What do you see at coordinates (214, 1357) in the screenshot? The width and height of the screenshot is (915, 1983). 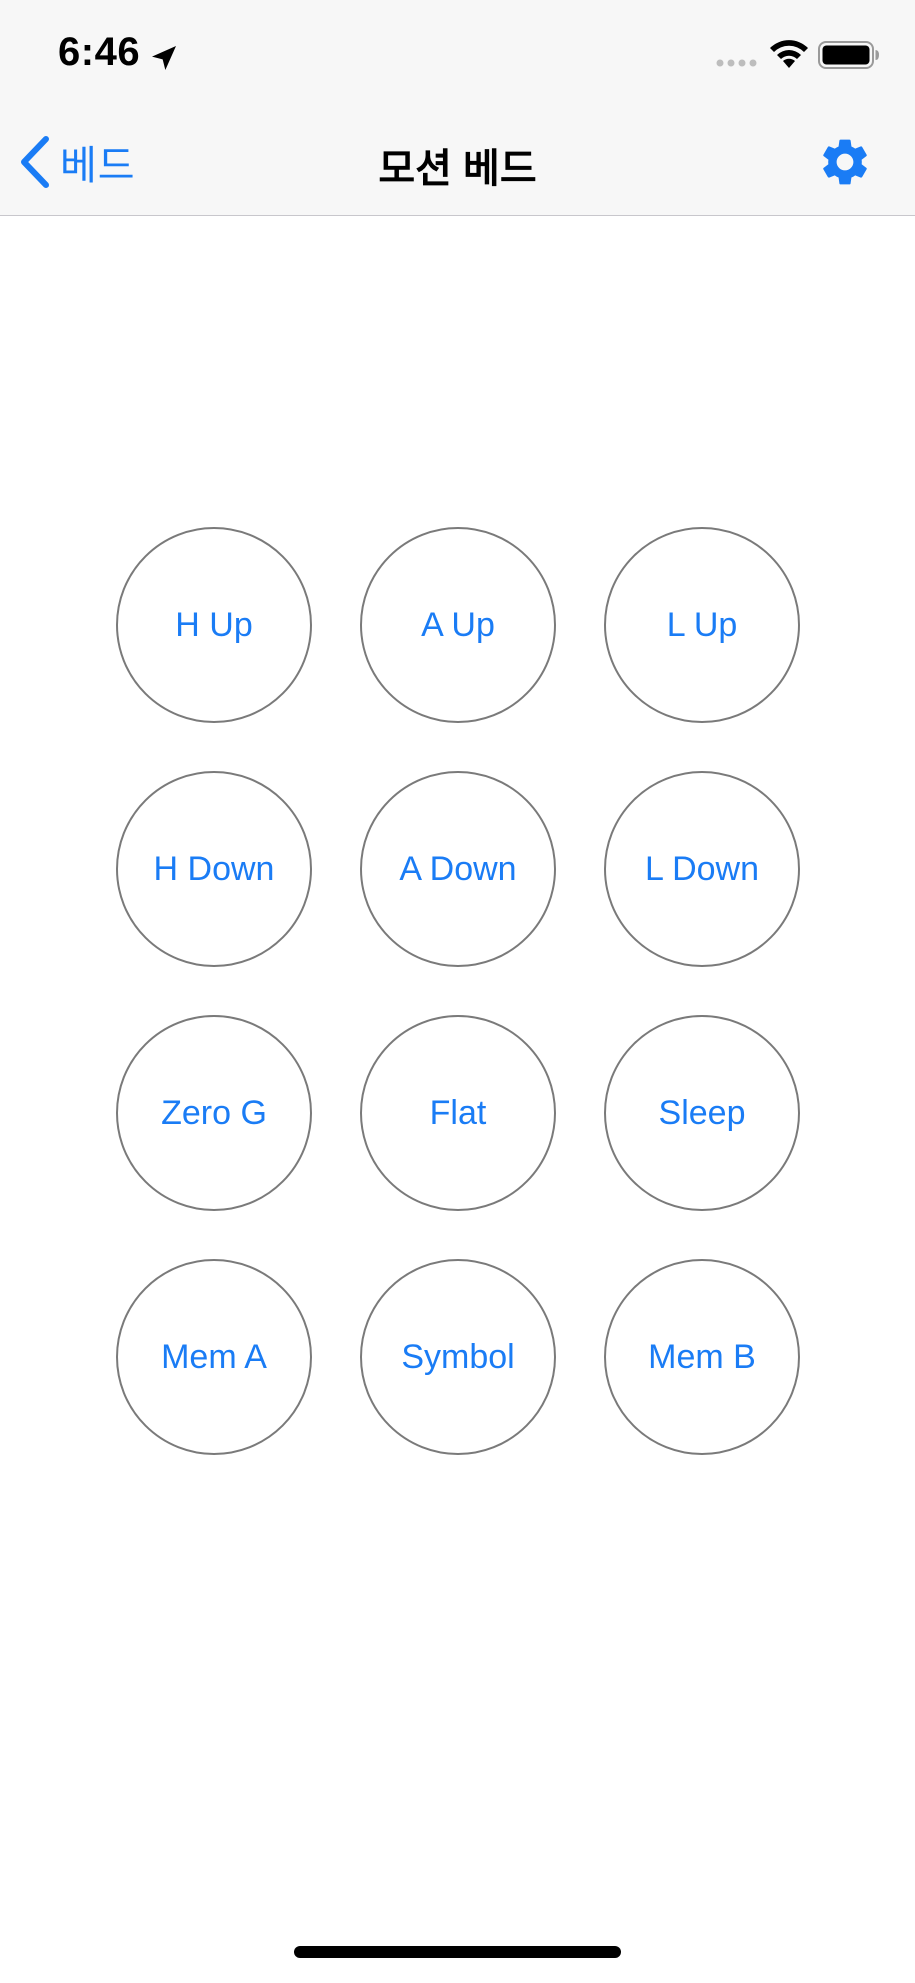 I see `mem-a-button: Mem A` at bounding box center [214, 1357].